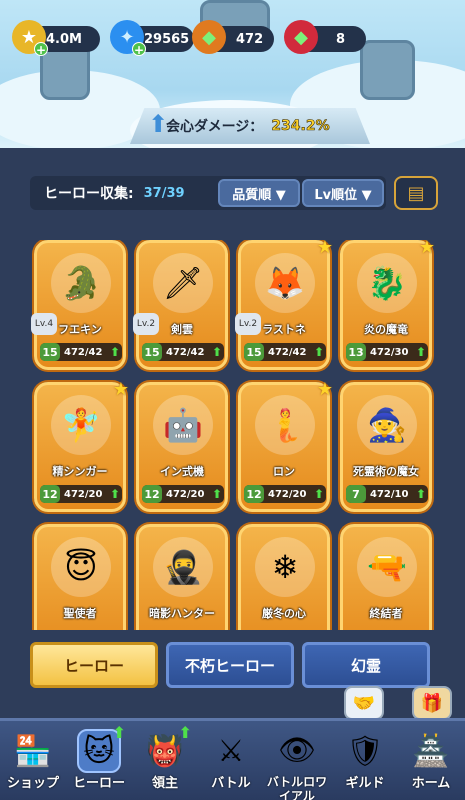  Describe the element at coordinates (56, 38) in the screenshot. I see `gold-counter: ★ + 4.0M` at that location.